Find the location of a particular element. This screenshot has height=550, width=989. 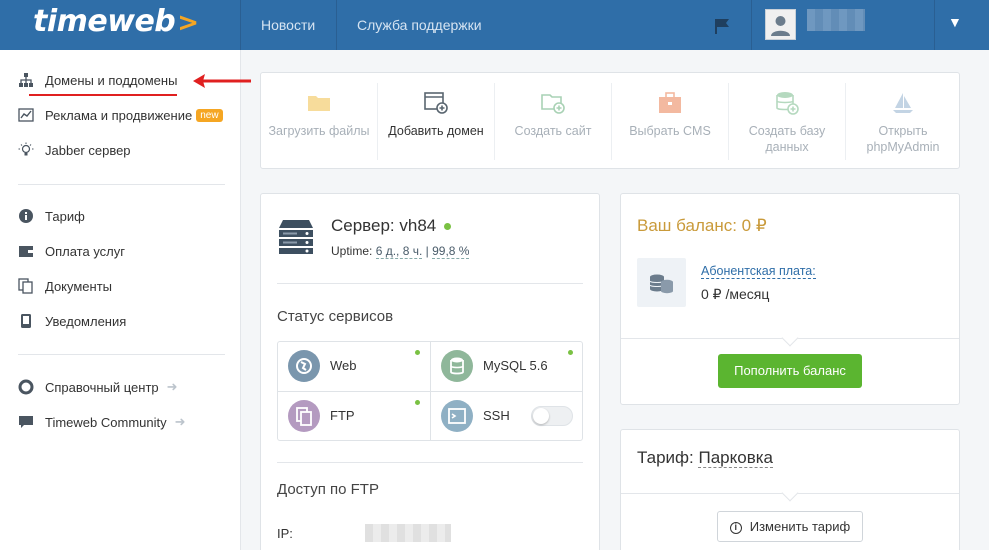

toggle-knob is located at coordinates (541, 416).